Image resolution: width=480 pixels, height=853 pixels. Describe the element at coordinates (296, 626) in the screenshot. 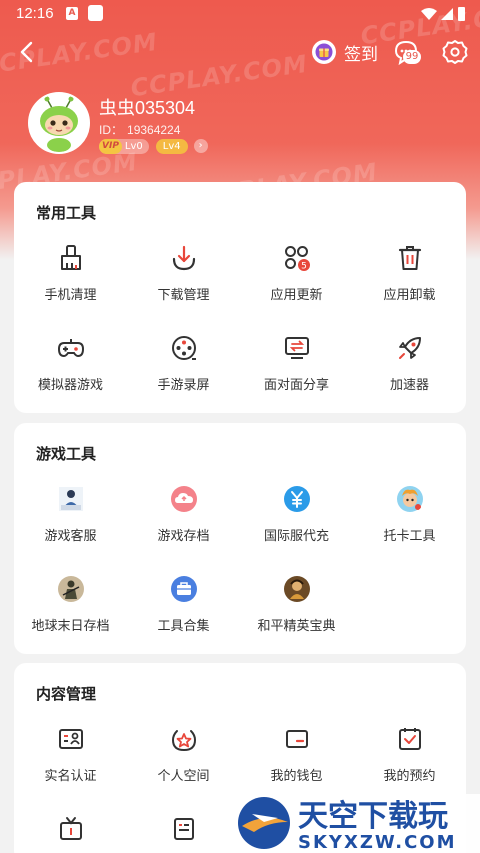

I see `tool-label: 和平精英宝典` at that location.